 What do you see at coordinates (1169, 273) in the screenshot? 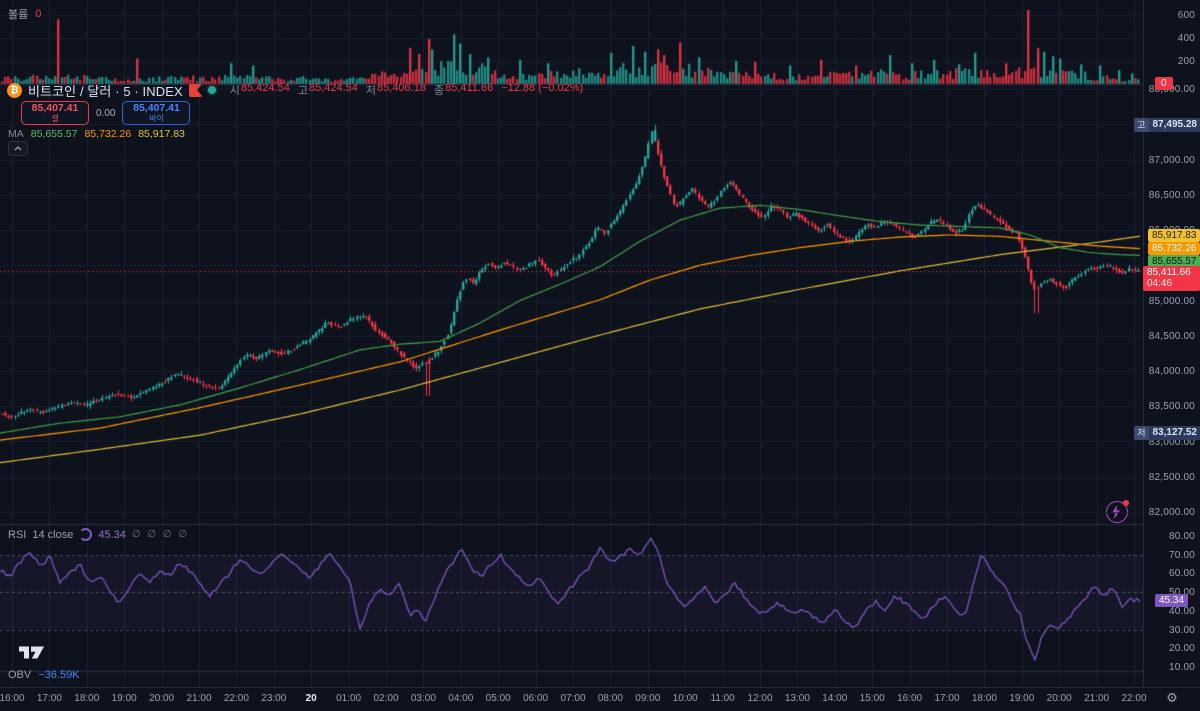
I see `last-price-value: 85,411.66` at bounding box center [1169, 273].